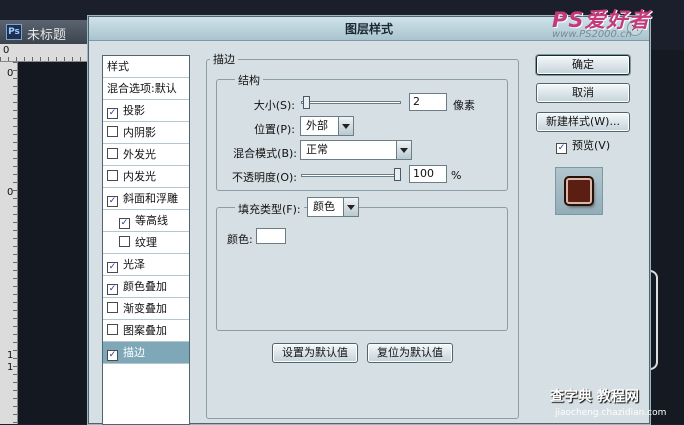 The width and height of the screenshot is (684, 425). I want to click on opacity-input: 100, so click(428, 174).